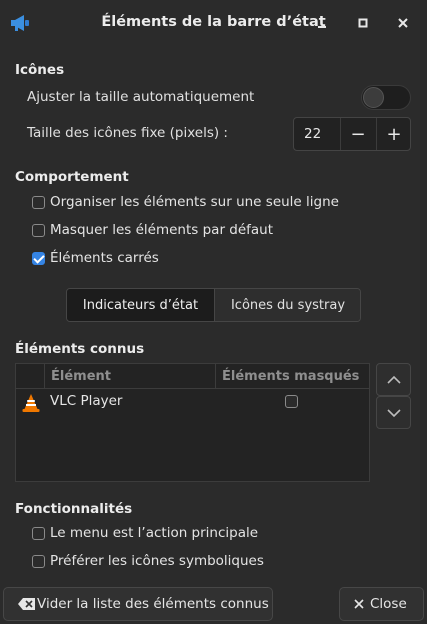 Image resolution: width=427 pixels, height=624 pixels. Describe the element at coordinates (322, 23) in the screenshot. I see `minimize-icon` at that location.